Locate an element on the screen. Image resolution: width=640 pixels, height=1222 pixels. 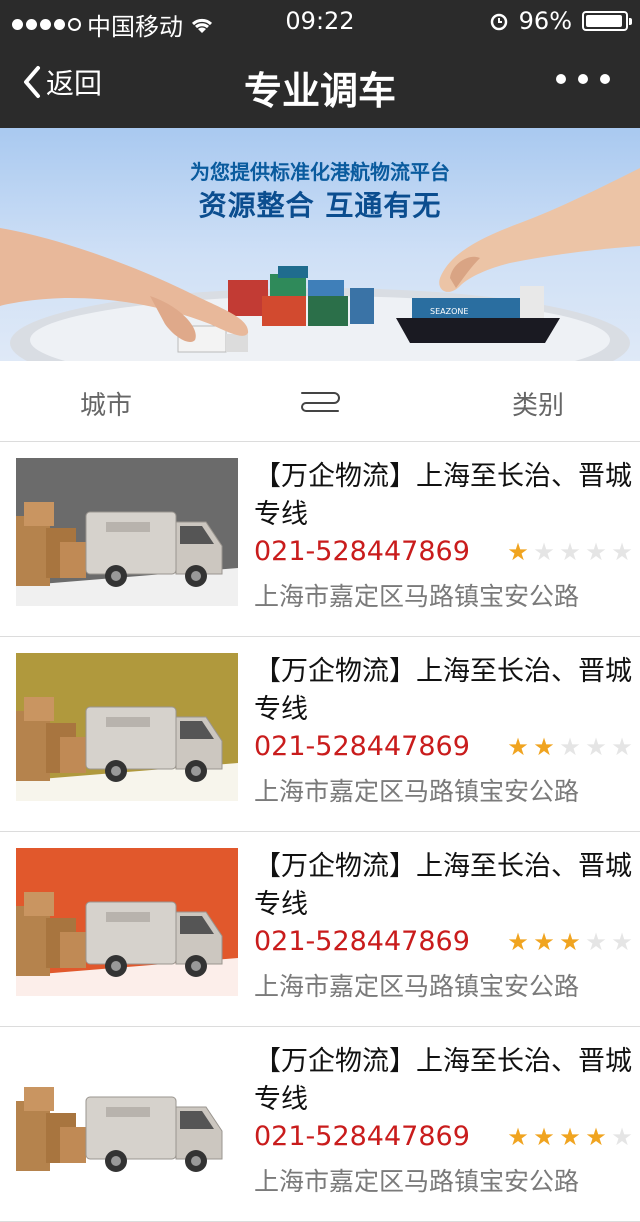
battery-percent: 96% is located at coordinates (545, 21).